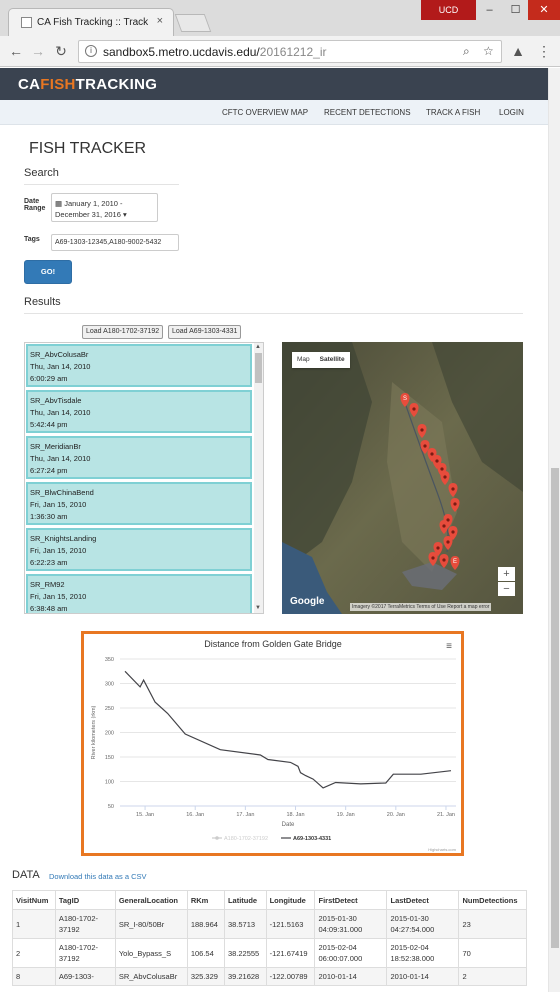 This screenshot has width=560, height=992. I want to click on list-scroll-thumb, so click(258, 368).